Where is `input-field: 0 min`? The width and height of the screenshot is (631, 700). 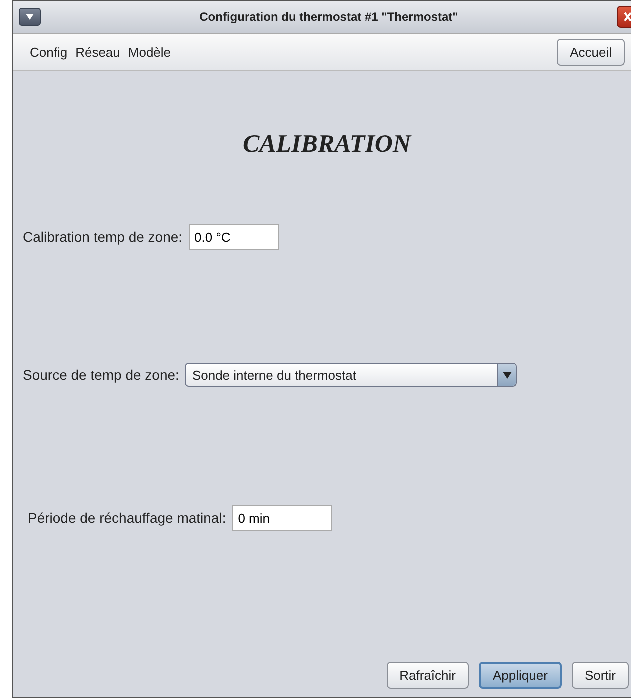
input-field: 0 min is located at coordinates (282, 518).